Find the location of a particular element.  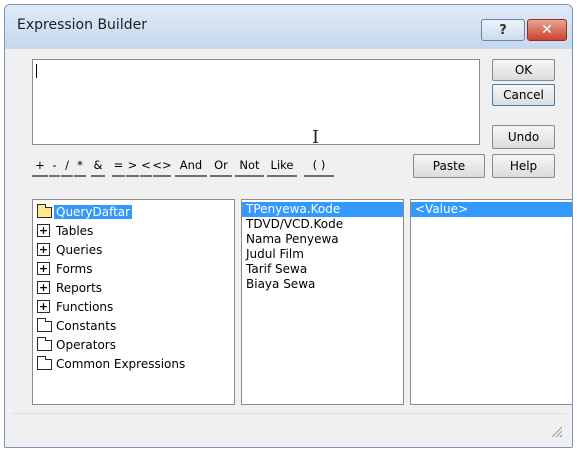

tree-item-reports: + Reports is located at coordinates (133, 287).